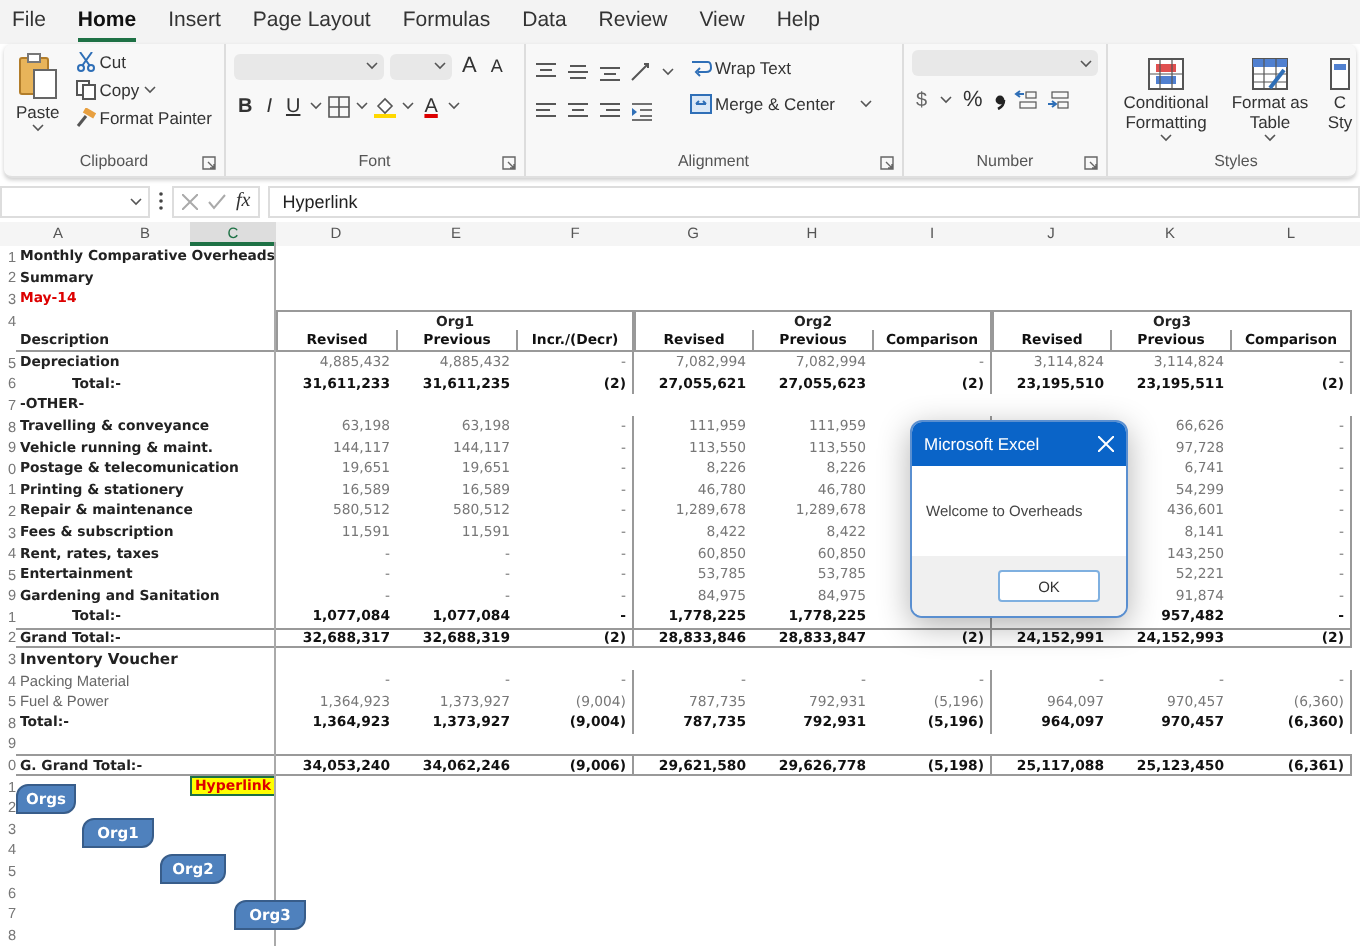 The image size is (1360, 946). I want to click on menu-tab: Review, so click(633, 22).